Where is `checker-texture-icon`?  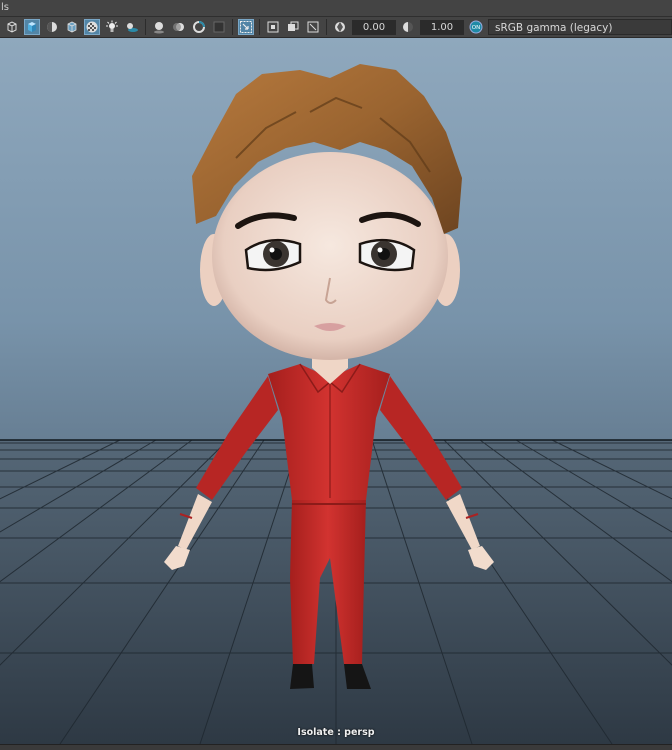 checker-texture-icon is located at coordinates (92, 27).